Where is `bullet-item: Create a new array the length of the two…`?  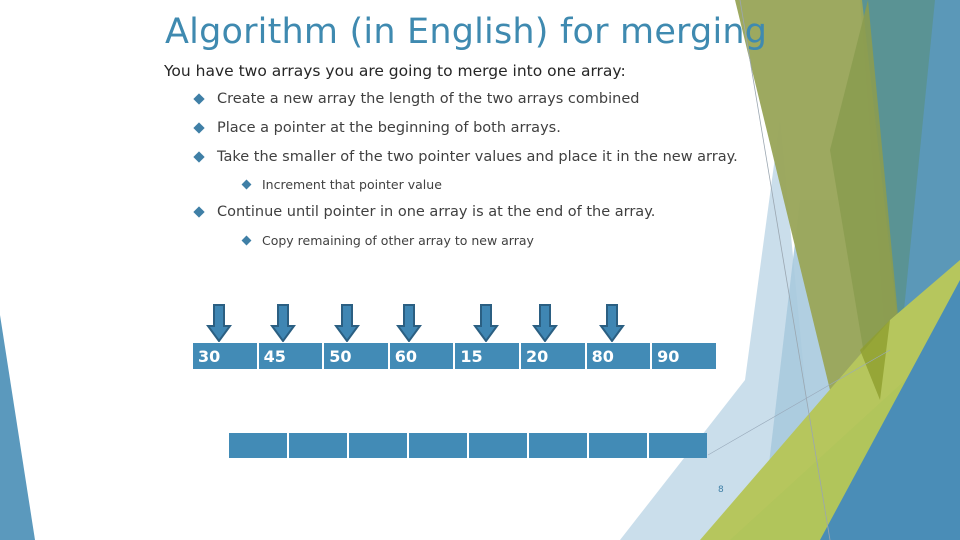 bullet-item: Create a new array the length of the two… is located at coordinates (416, 99).